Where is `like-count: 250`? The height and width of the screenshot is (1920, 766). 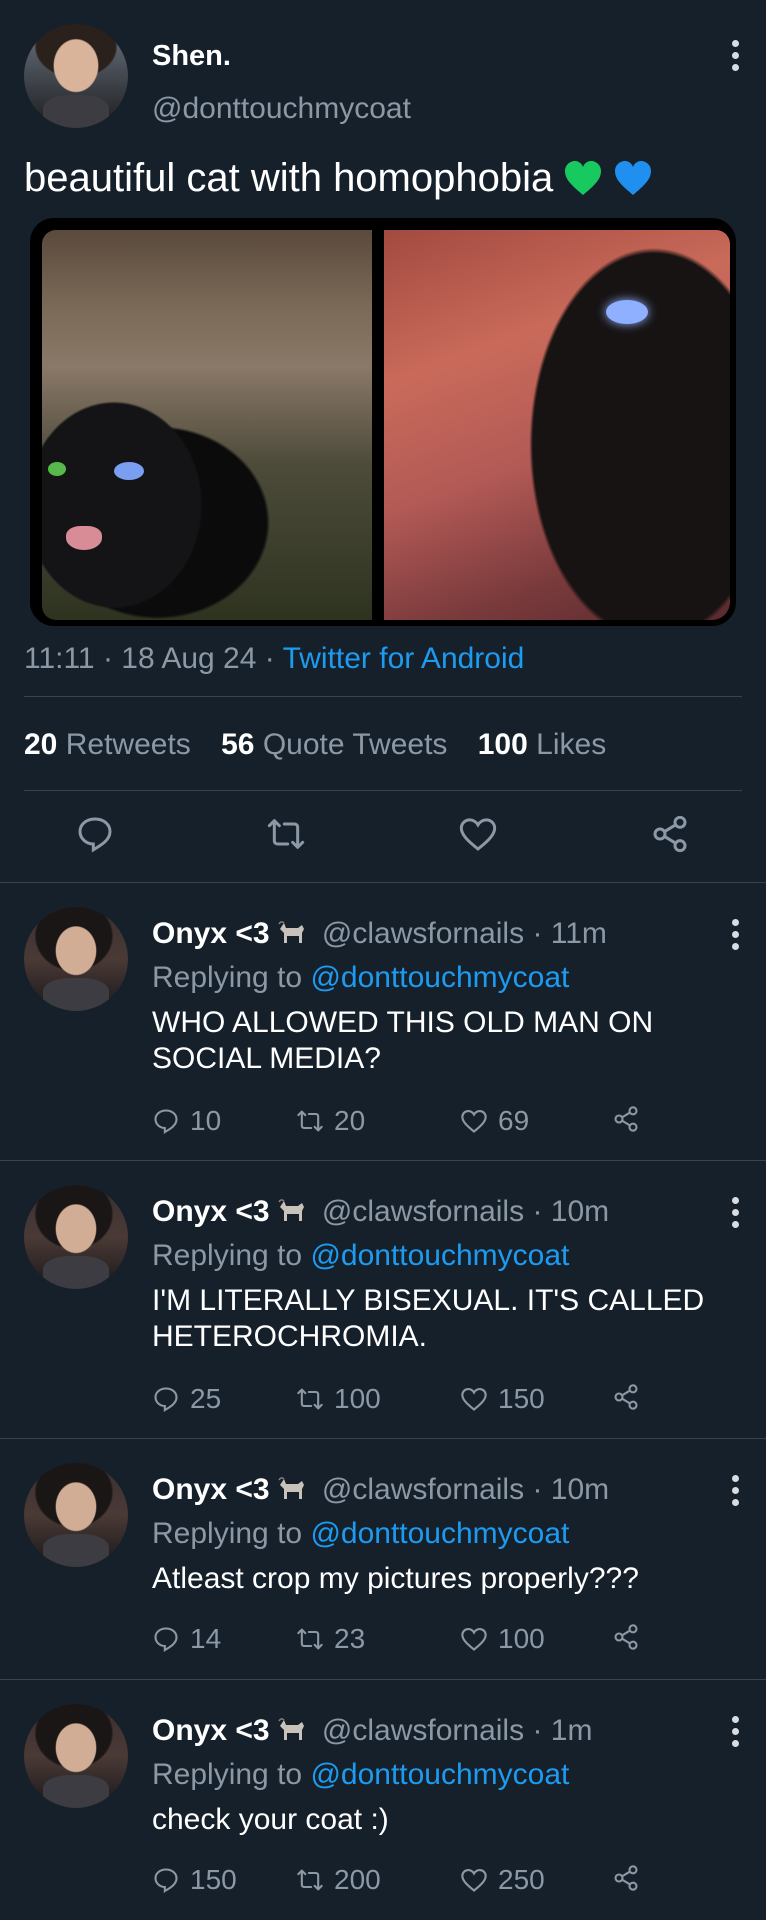 like-count: 250 is located at coordinates (521, 1879).